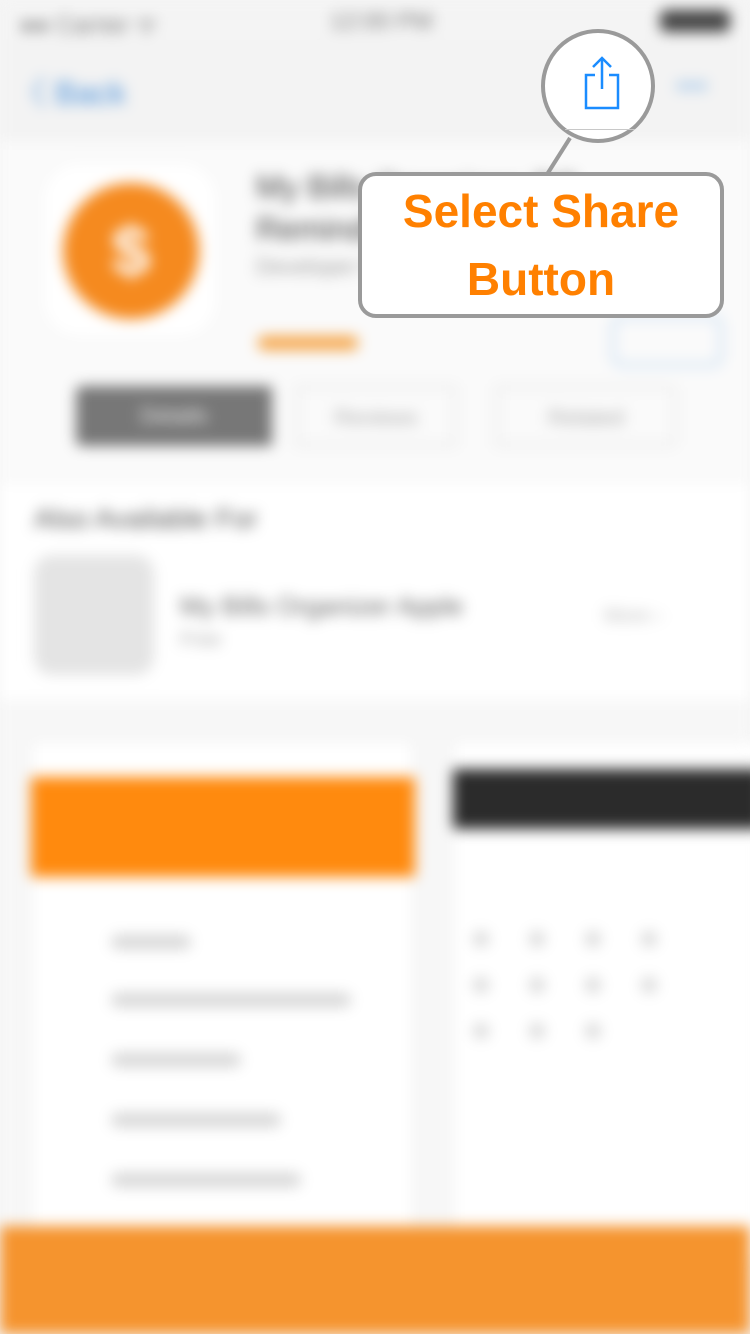  I want to click on get-button, so click(667, 341).